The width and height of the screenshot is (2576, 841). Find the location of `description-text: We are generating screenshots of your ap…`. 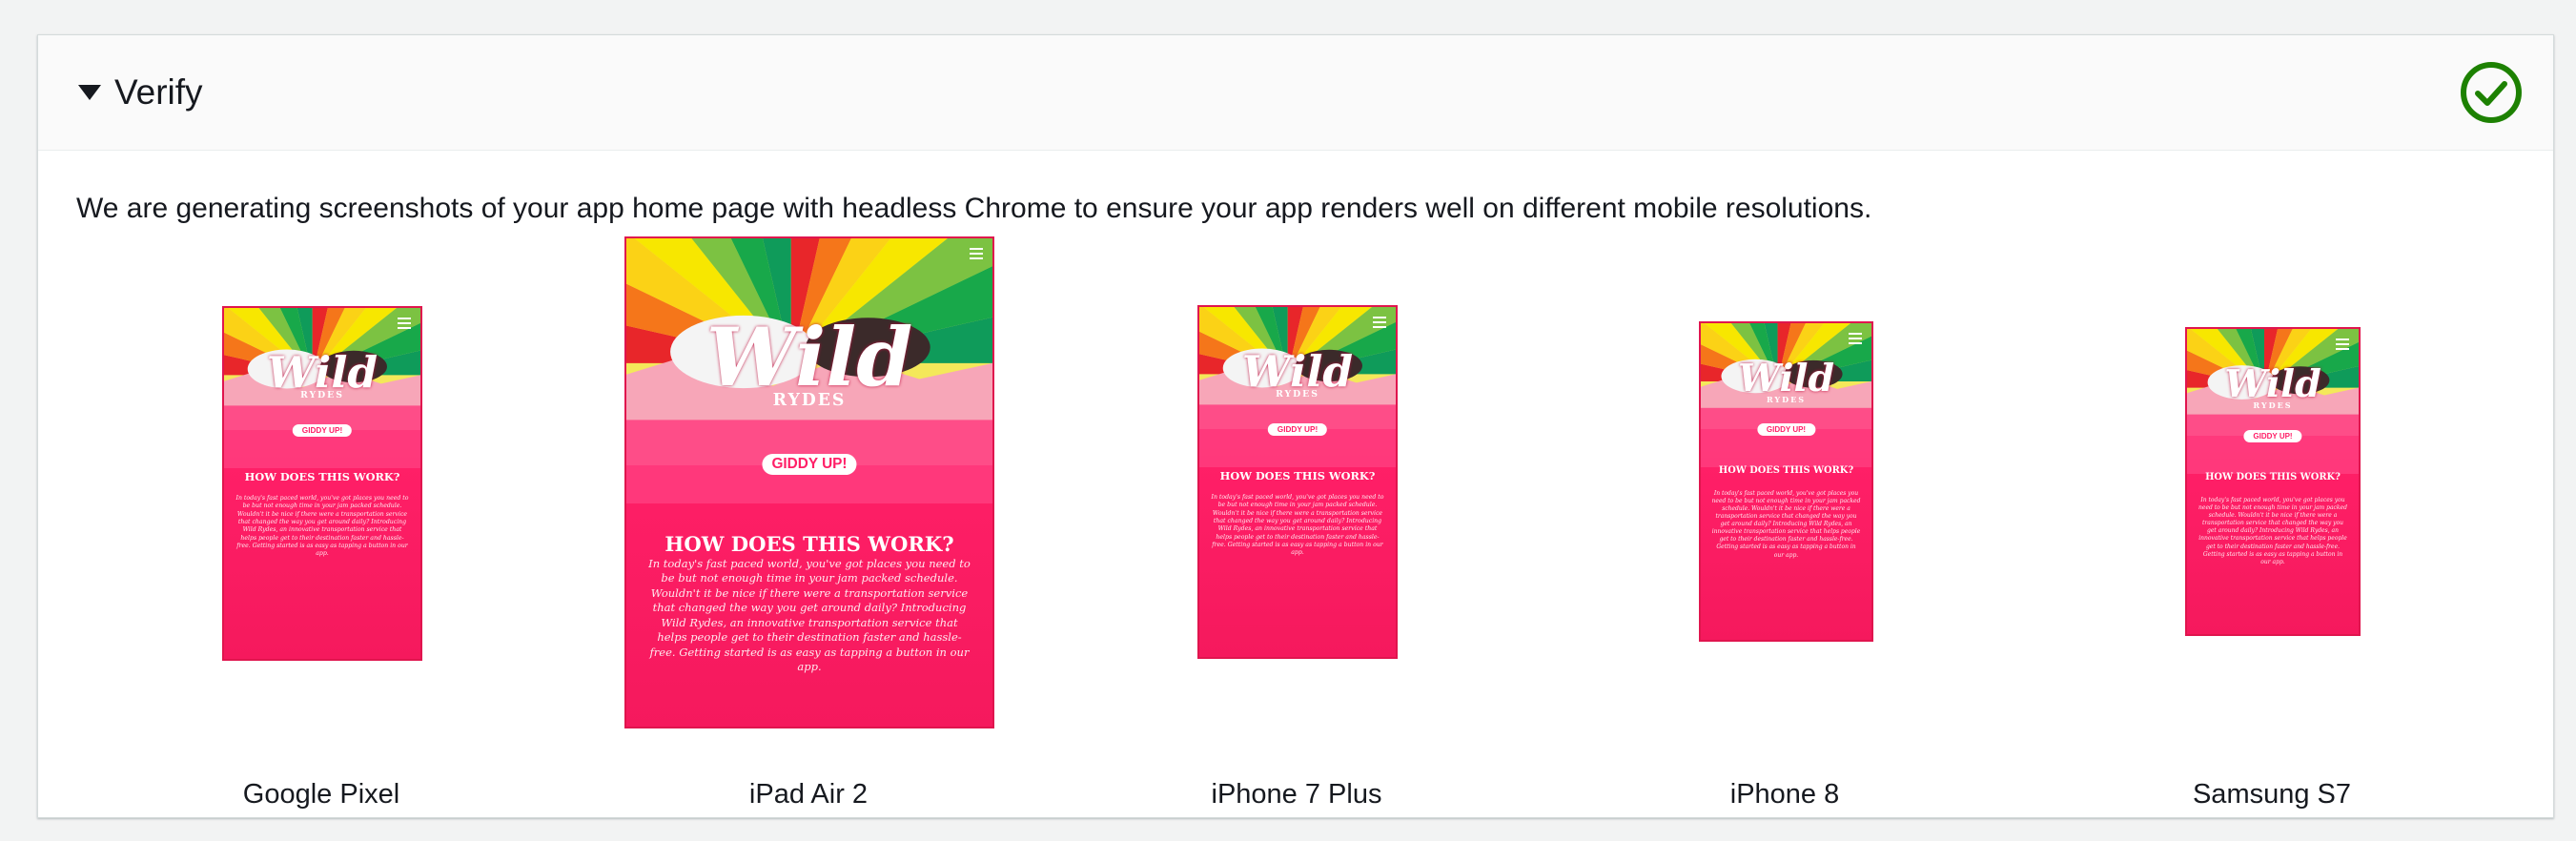

description-text: We are generating screenshots of your ap… is located at coordinates (974, 208).